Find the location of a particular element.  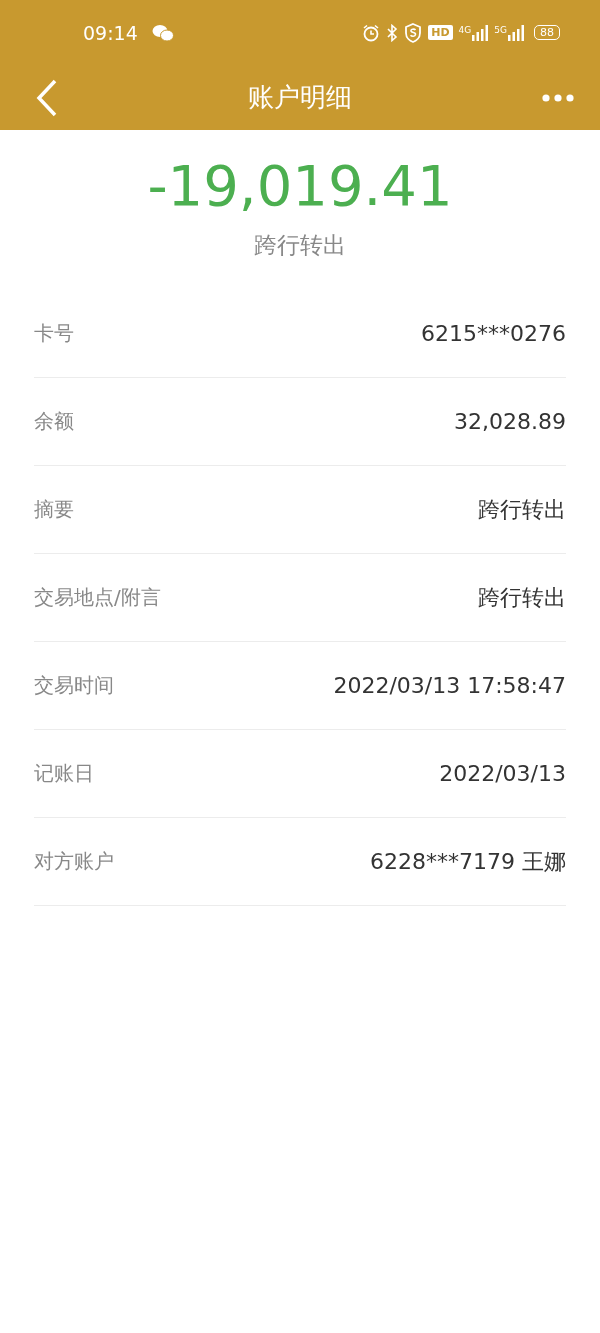

field-value: 6215***0276 is located at coordinates (493, 333).